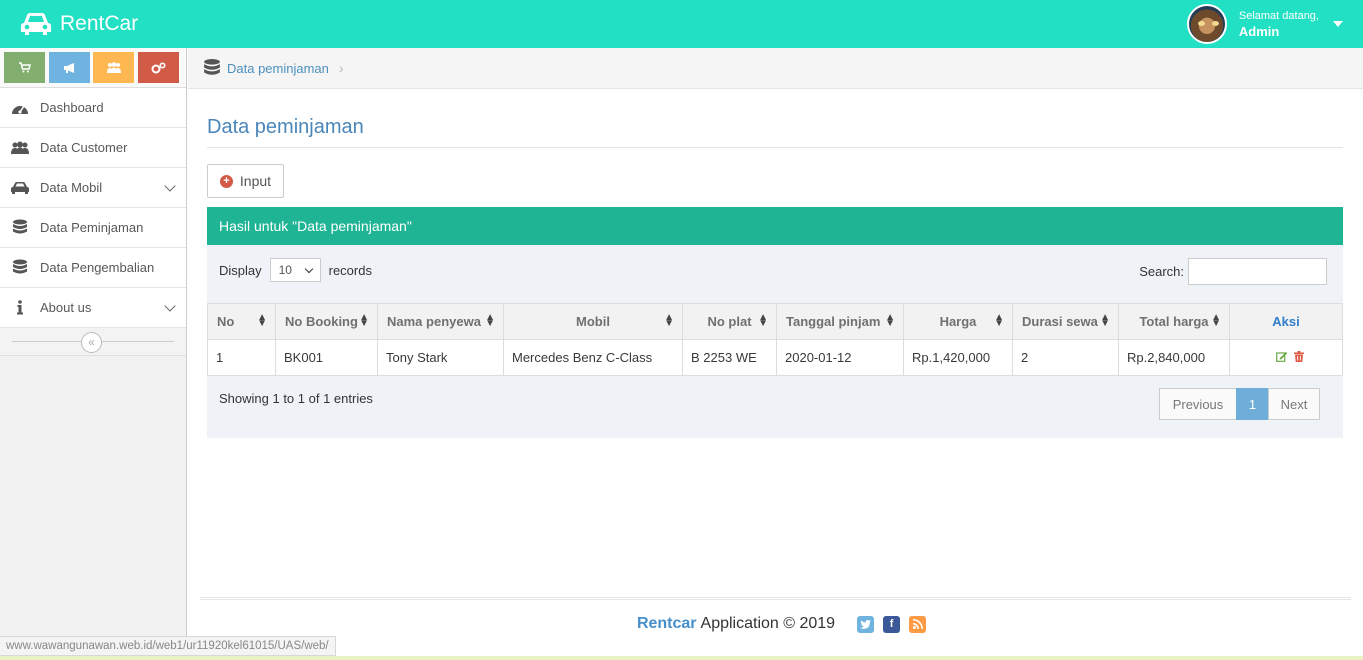 The image size is (1363, 660). What do you see at coordinates (326, 357) in the screenshot?
I see `cell-no-booking: BK001` at bounding box center [326, 357].